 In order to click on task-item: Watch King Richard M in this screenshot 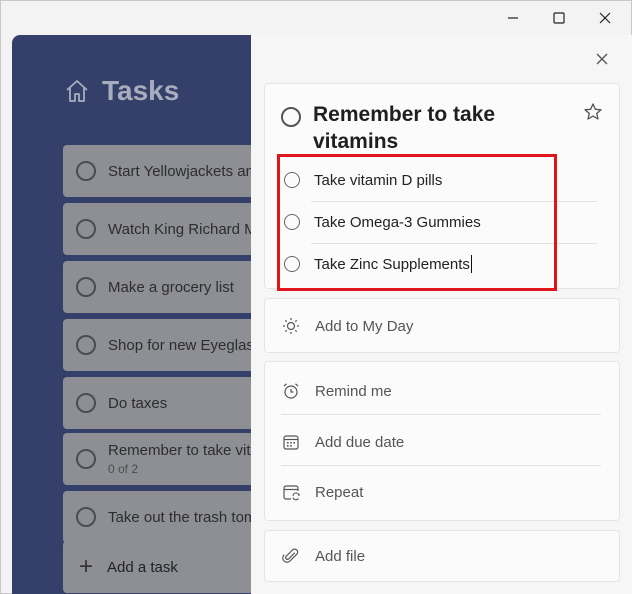, I will do `click(162, 229)`.